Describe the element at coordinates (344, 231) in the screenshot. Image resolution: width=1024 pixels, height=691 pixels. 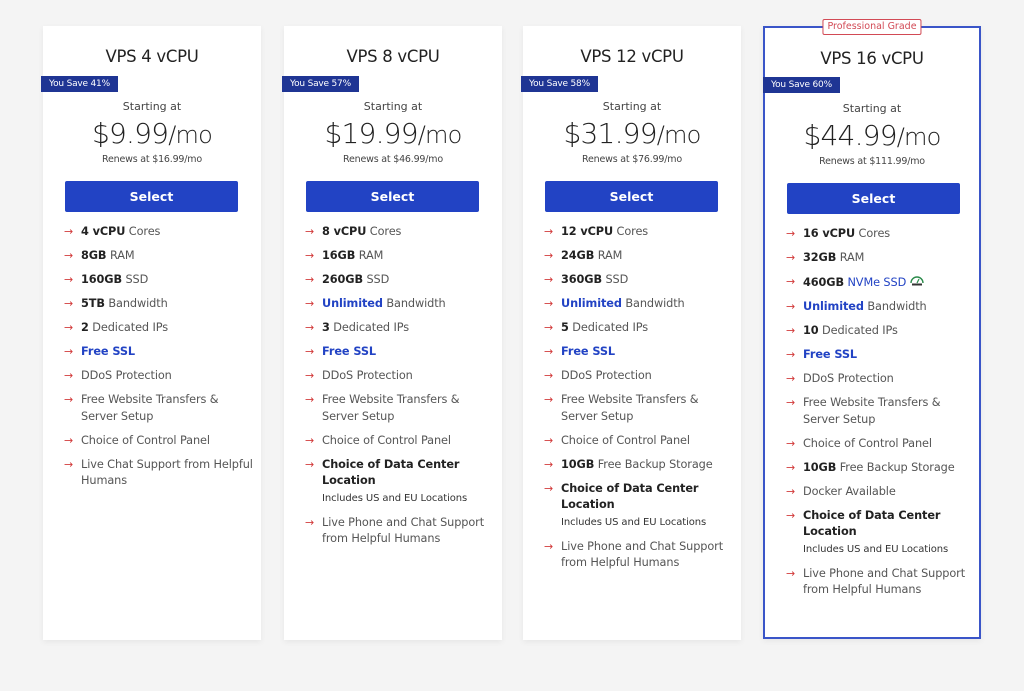
I see `feature-value: 8 vCPU` at that location.